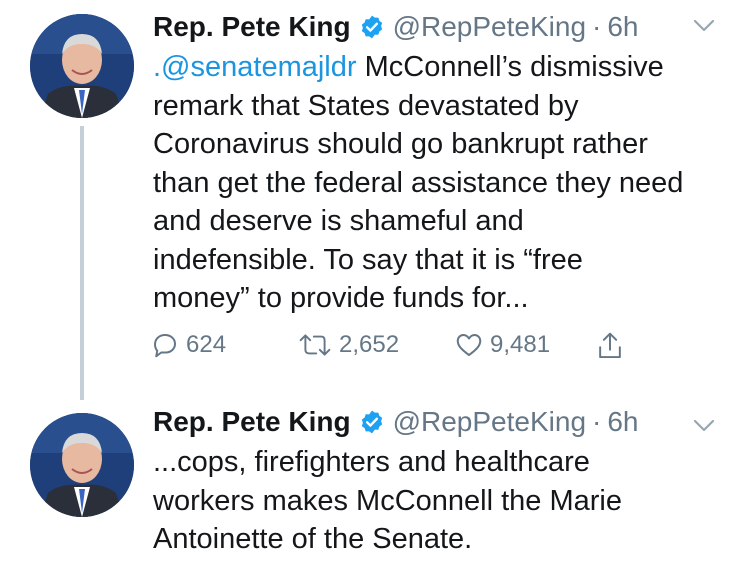  Describe the element at coordinates (510, 67) in the screenshot. I see `tweet-text-fragment: McConnell’s dismissive` at that location.